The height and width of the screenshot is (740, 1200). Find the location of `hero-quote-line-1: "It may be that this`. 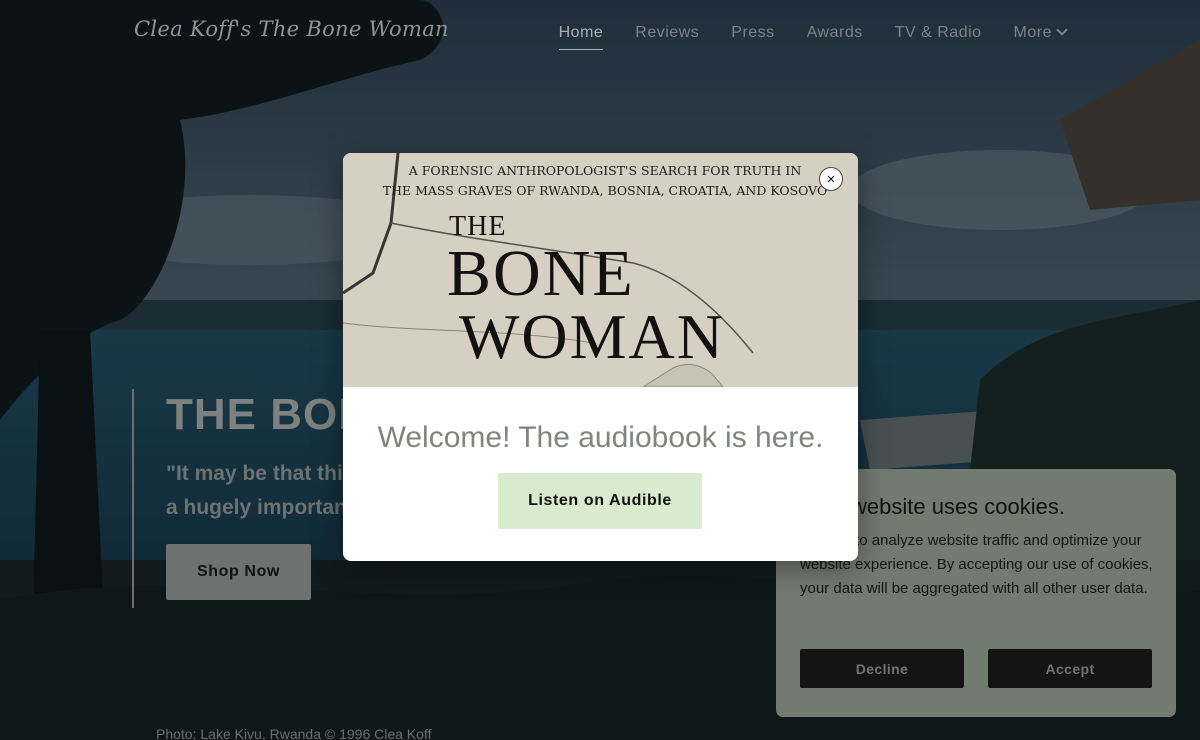

hero-quote-line-1: "It may be that this is located at coordinates (260, 473).